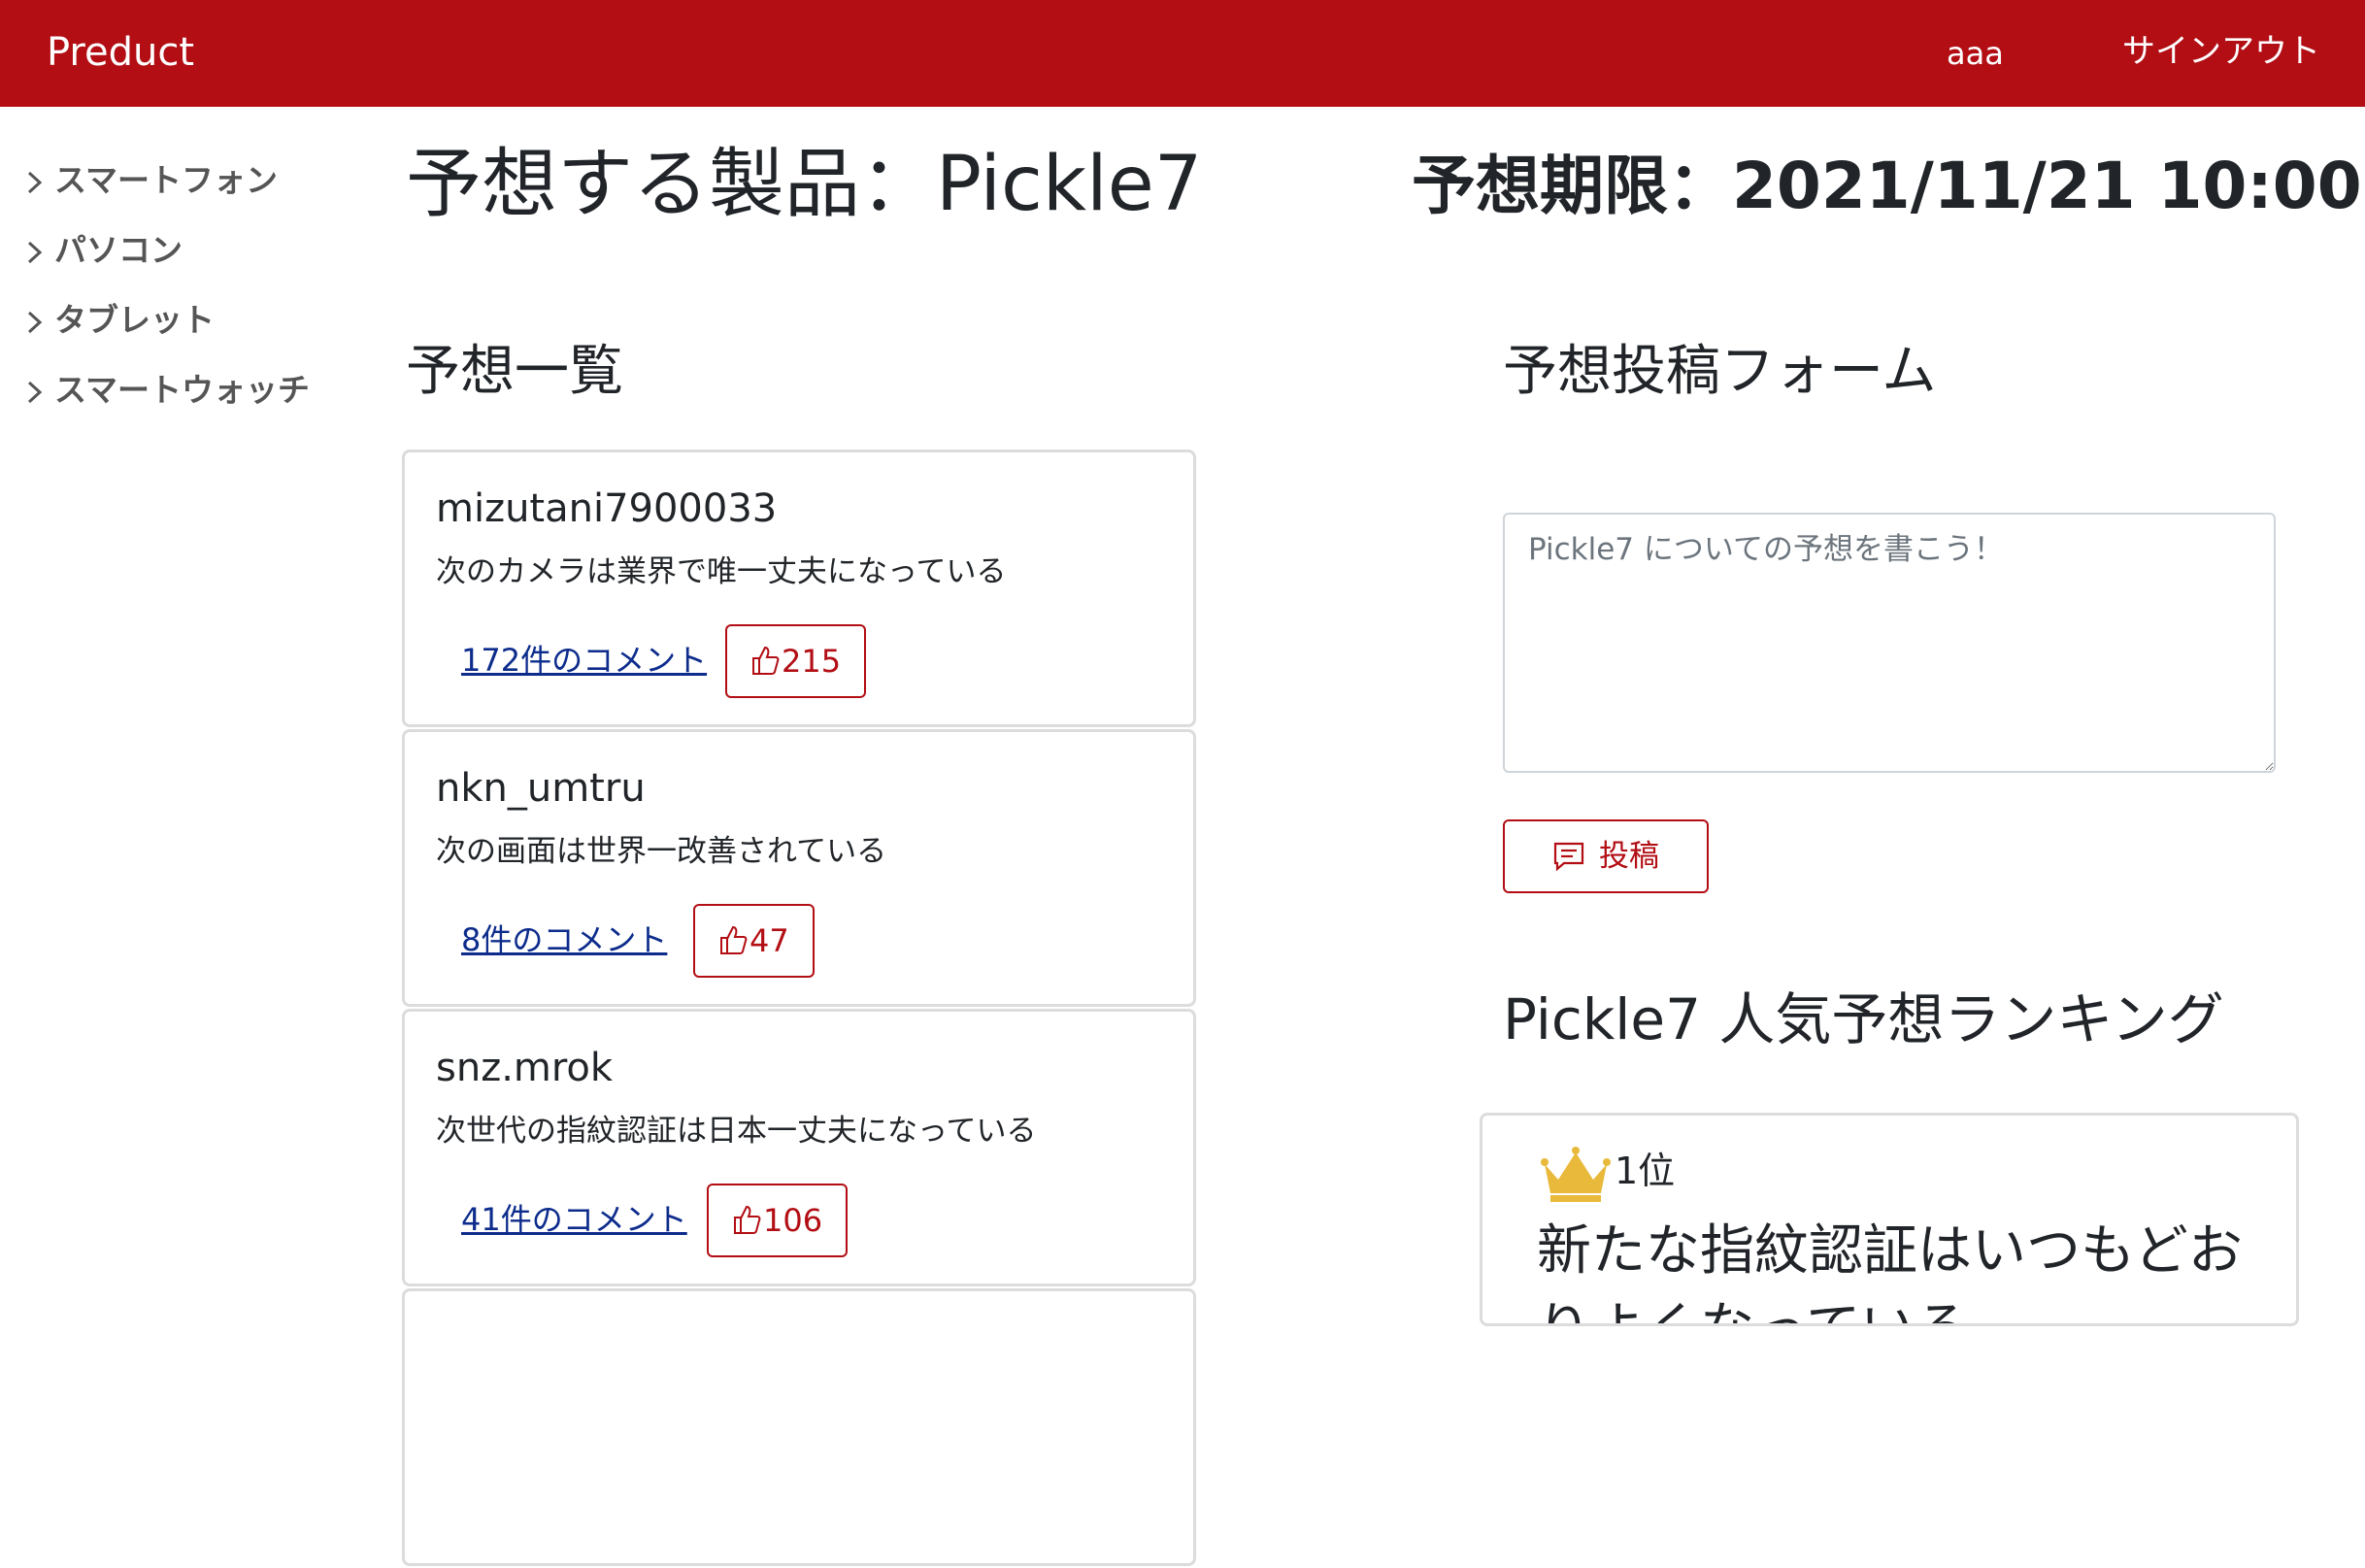 The image size is (2365, 1568). Describe the element at coordinates (793, 1221) in the screenshot. I see `like-count: 106` at that location.